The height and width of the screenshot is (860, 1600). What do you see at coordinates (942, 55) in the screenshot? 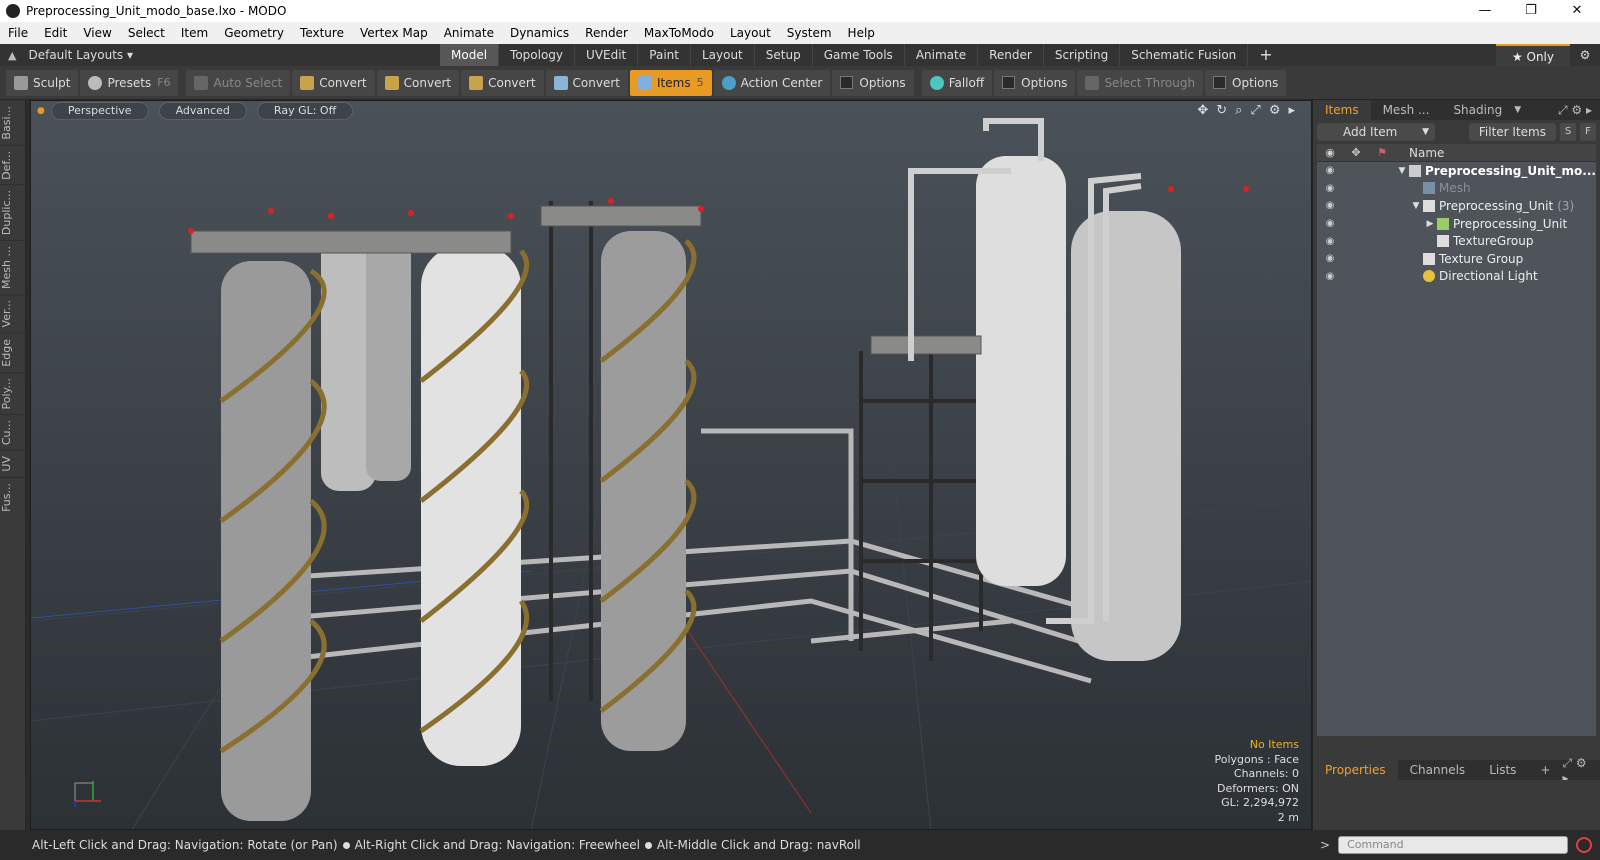
I see `tab-animate: Animate` at bounding box center [942, 55].